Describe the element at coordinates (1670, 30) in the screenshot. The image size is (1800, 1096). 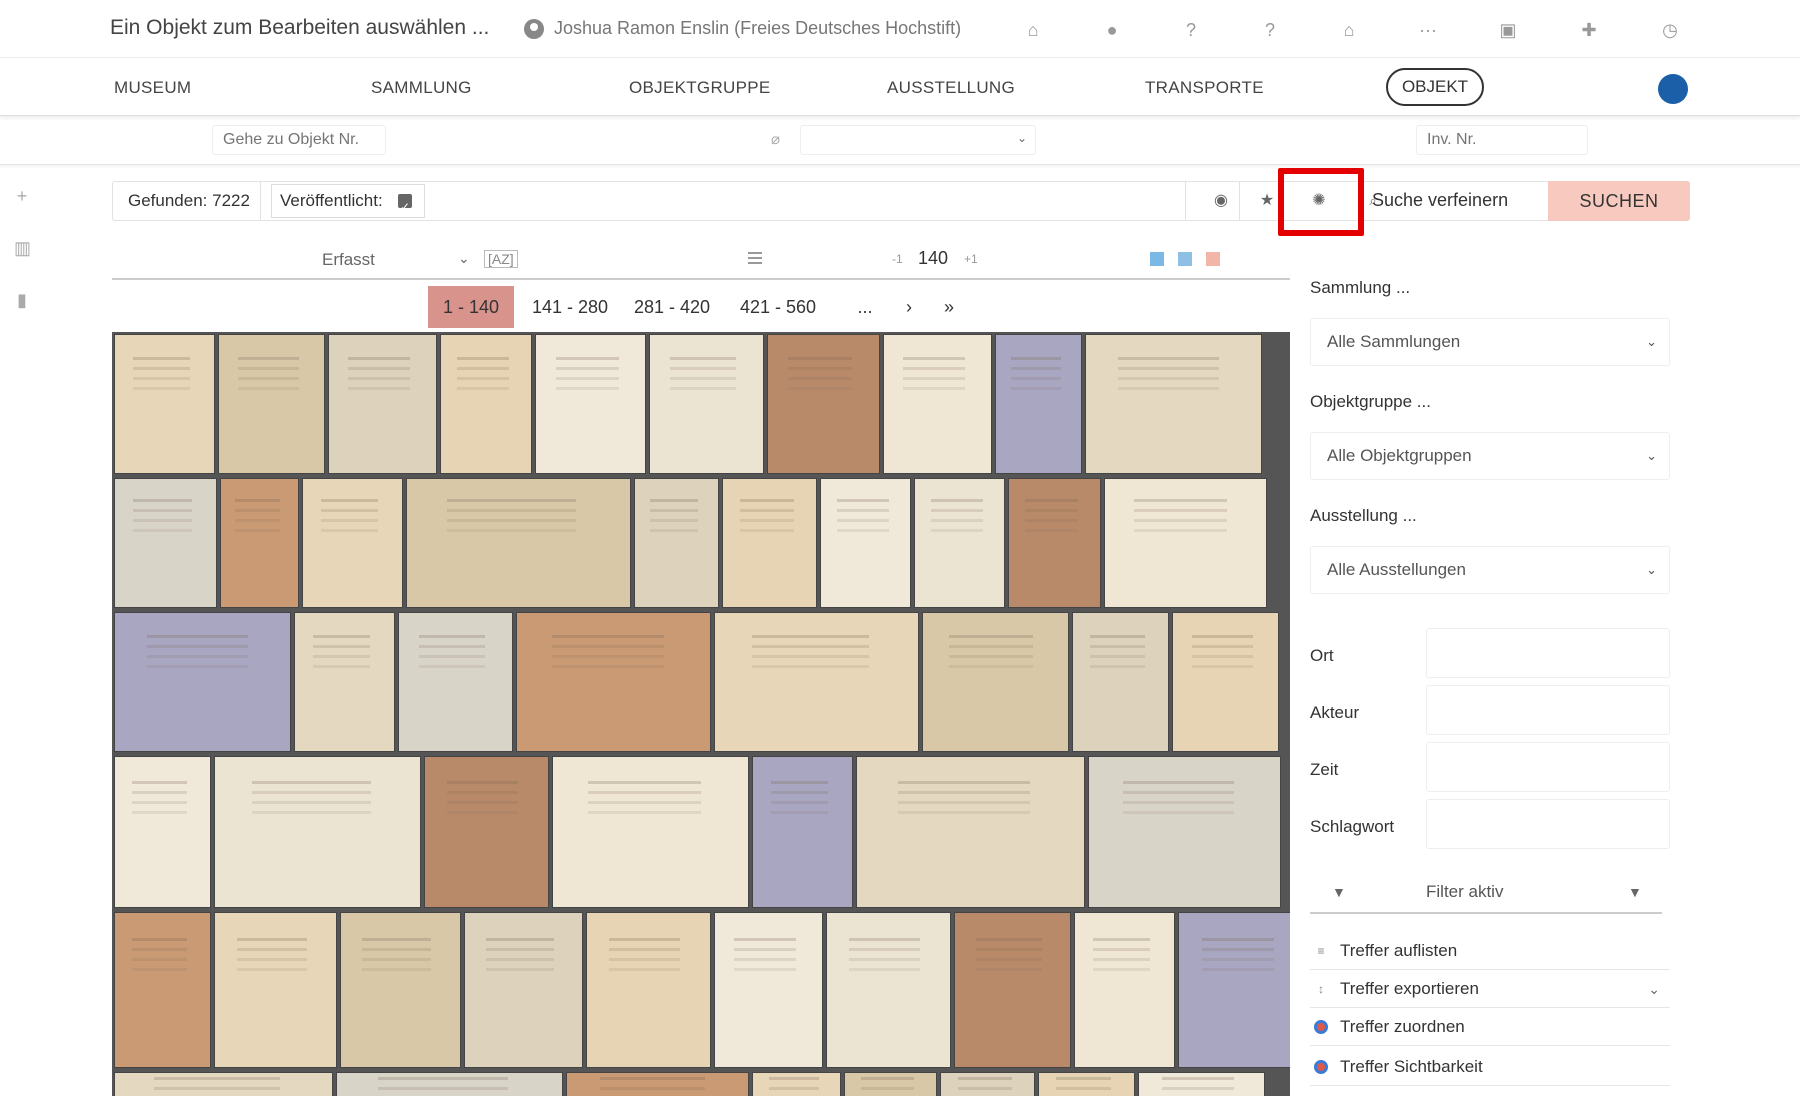
I see `clock-icon: ◷` at that location.